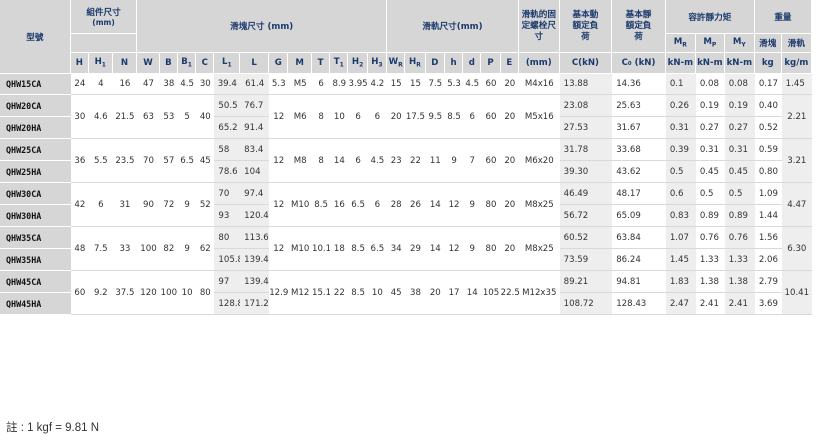  I want to click on cell-W: 120, so click(148, 293).